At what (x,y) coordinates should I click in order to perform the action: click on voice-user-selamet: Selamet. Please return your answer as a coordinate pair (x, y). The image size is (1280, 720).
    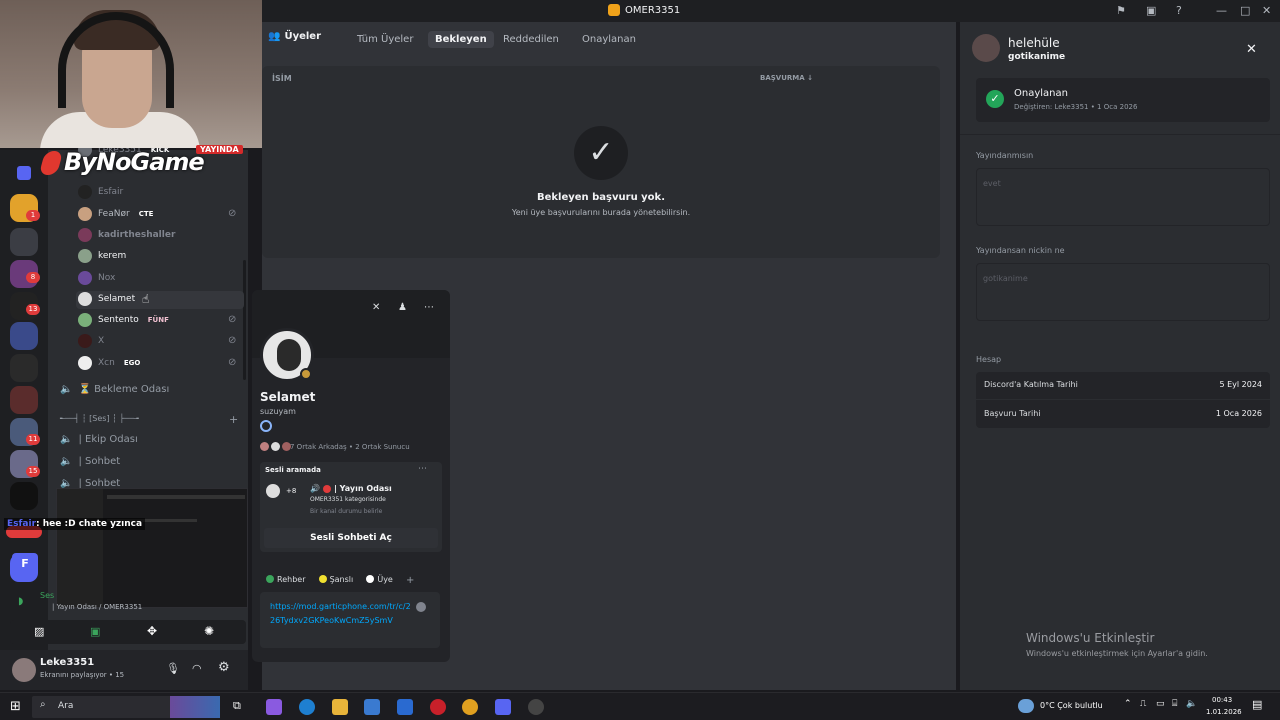
    Looking at the image, I should click on (106, 299).